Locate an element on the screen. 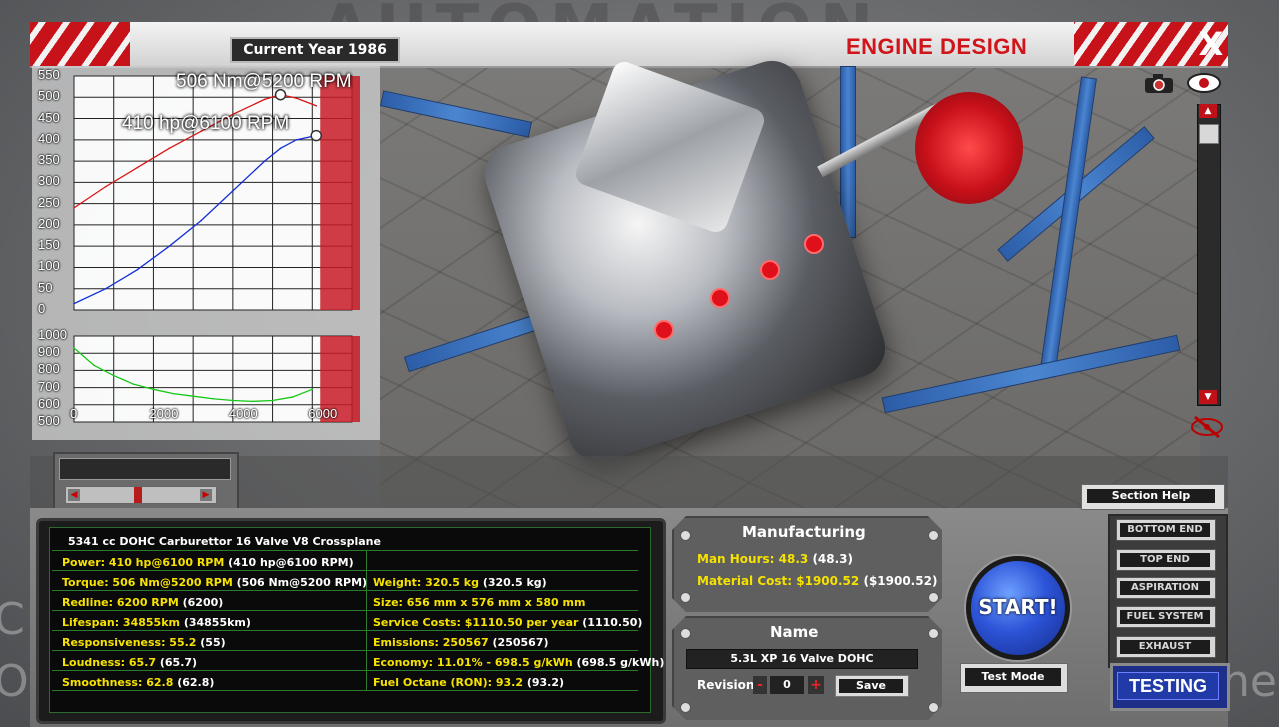 This screenshot has height=727, width=1279. stat-sub-value: (55) is located at coordinates (213, 642).